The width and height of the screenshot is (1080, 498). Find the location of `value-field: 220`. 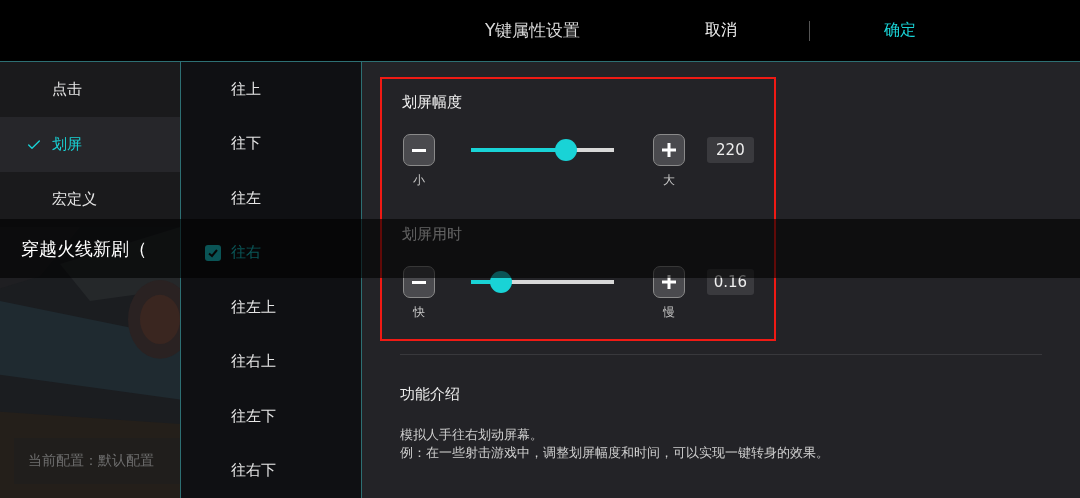

value-field: 220 is located at coordinates (730, 150).